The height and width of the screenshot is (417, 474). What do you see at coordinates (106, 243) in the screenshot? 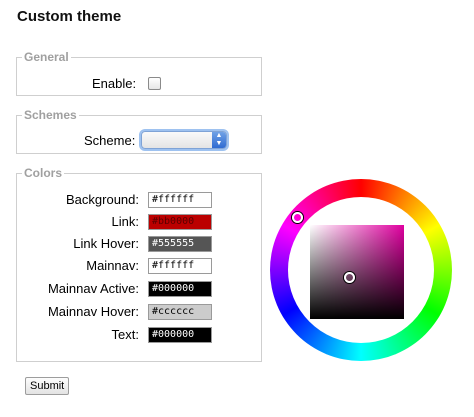
I see `color-label: Link Hover:` at bounding box center [106, 243].